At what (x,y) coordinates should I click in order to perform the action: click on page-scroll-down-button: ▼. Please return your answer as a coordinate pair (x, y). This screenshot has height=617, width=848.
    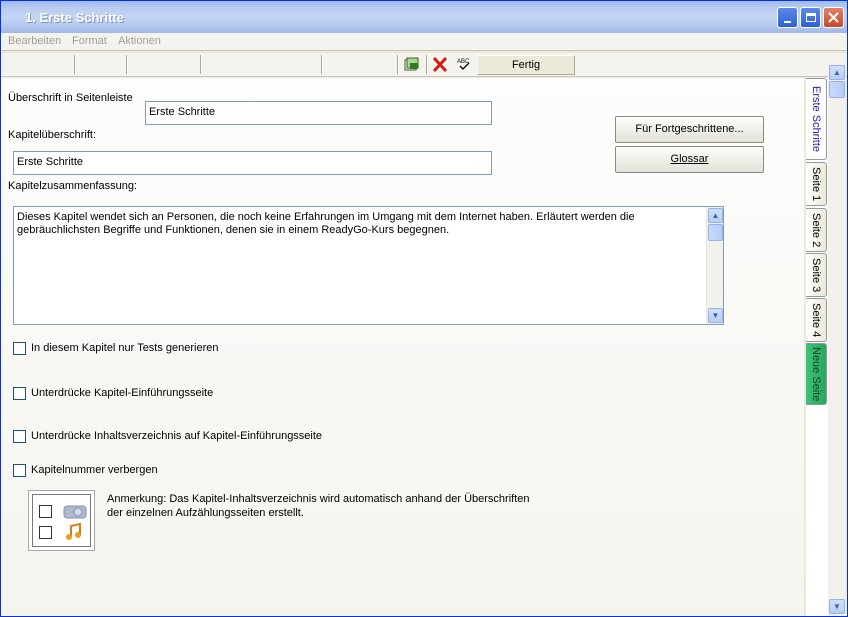
    Looking at the image, I should click on (837, 606).